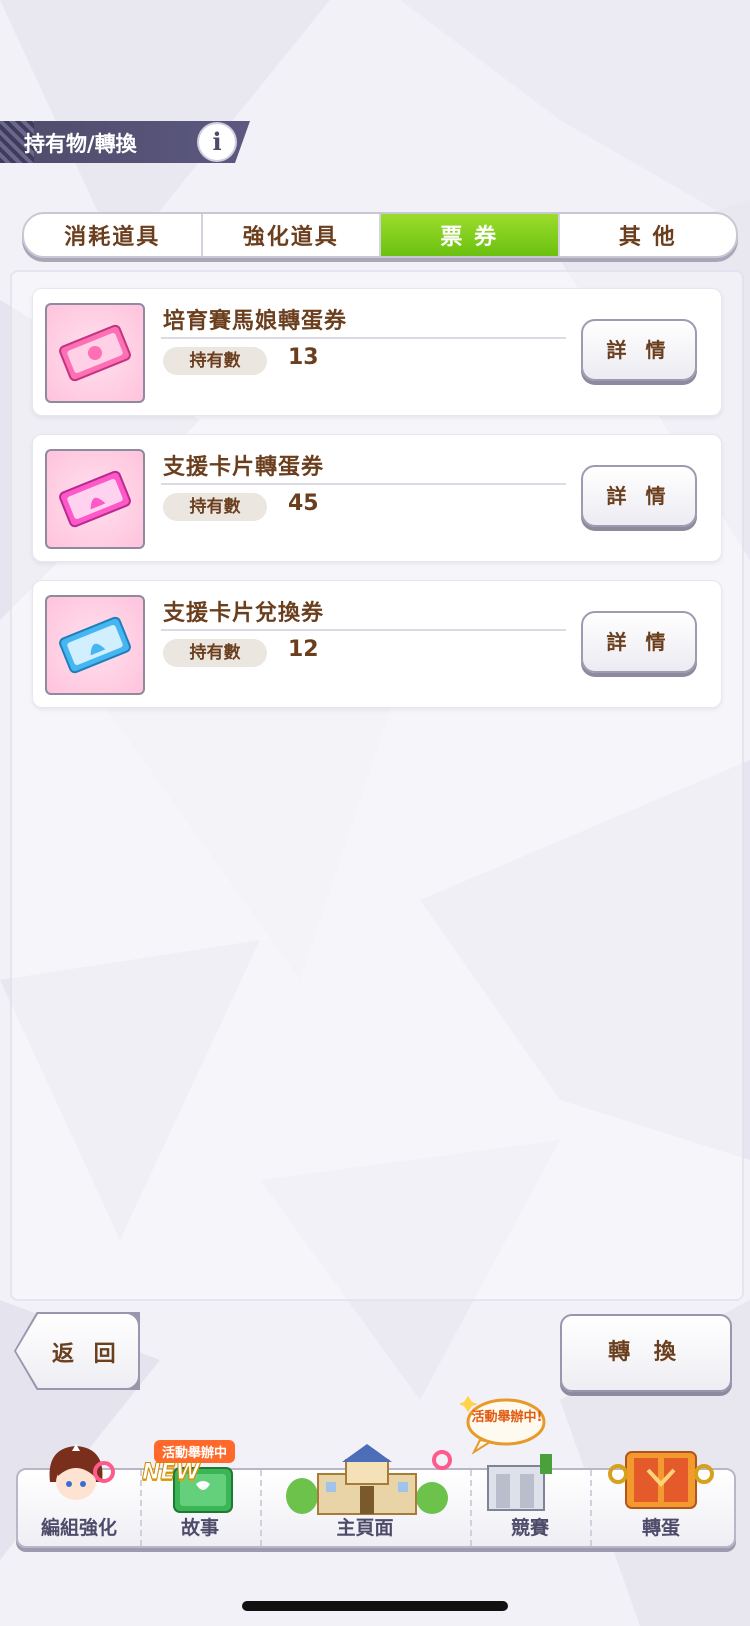 This screenshot has height=1626, width=750. I want to click on owned-count: 12, so click(303, 649).